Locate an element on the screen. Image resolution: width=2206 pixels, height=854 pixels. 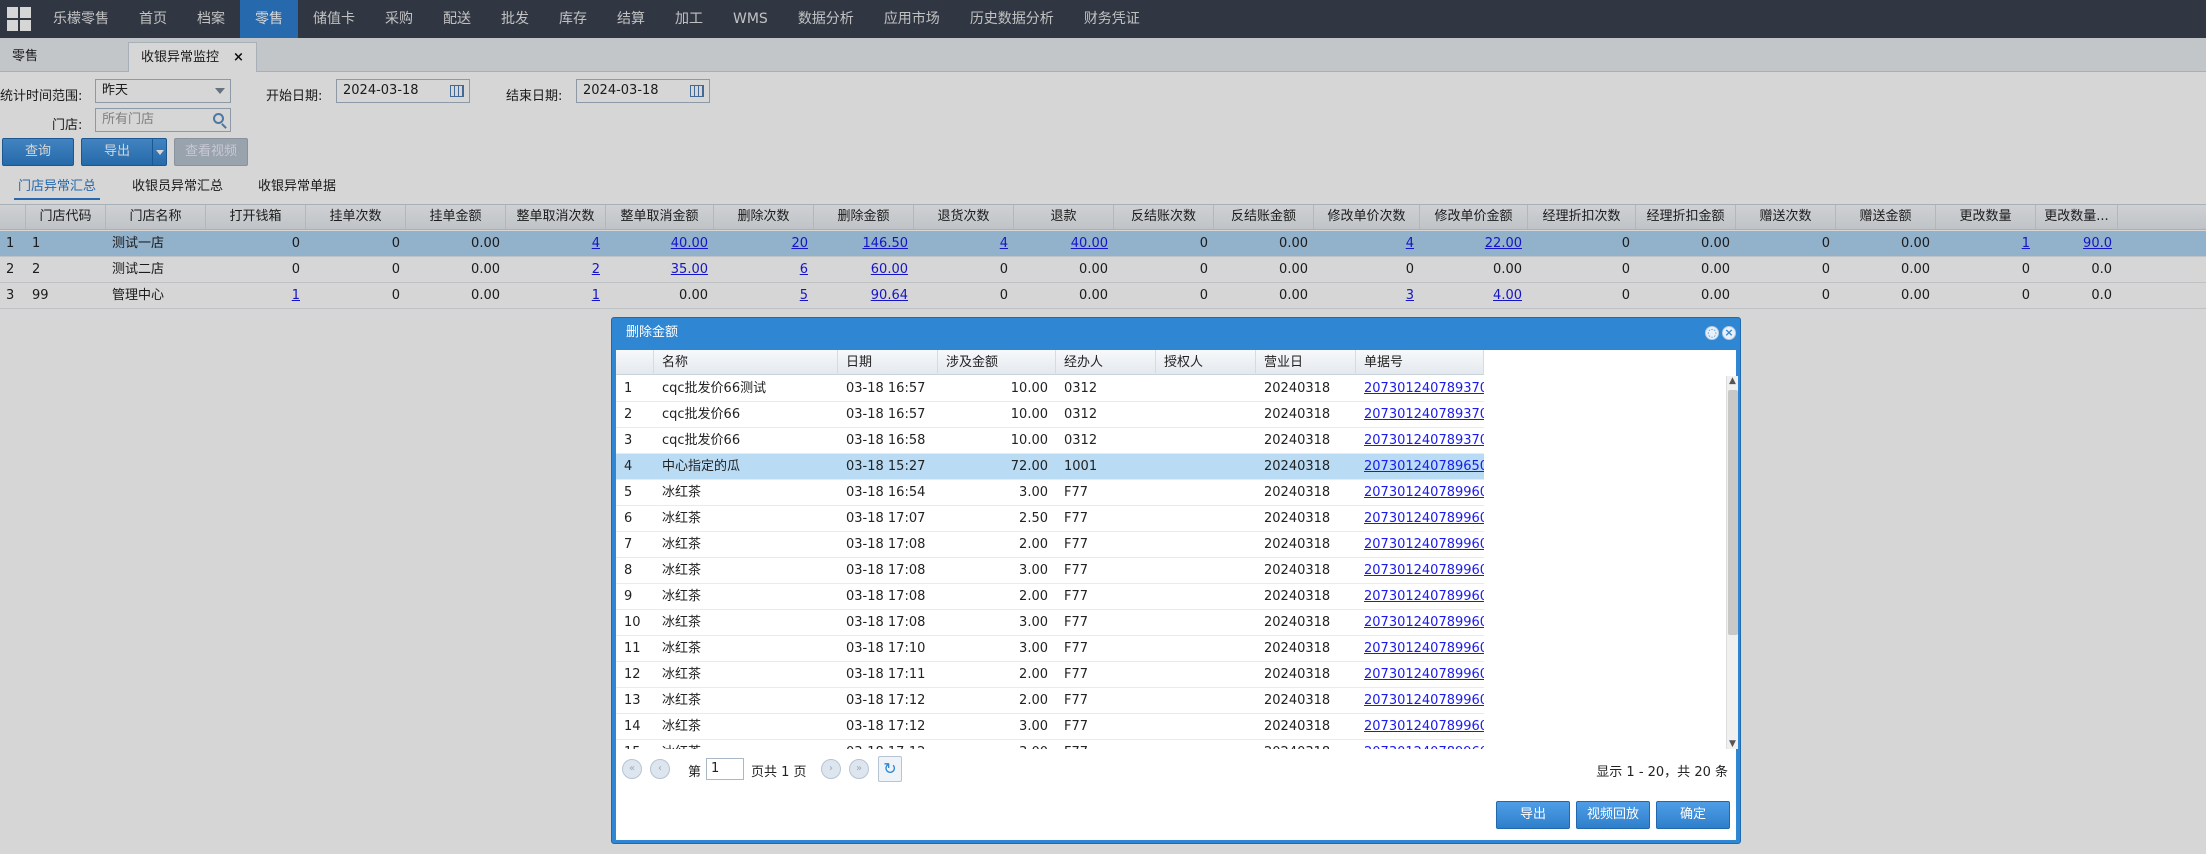
prev-page-icon: ‹ is located at coordinates (660, 769).